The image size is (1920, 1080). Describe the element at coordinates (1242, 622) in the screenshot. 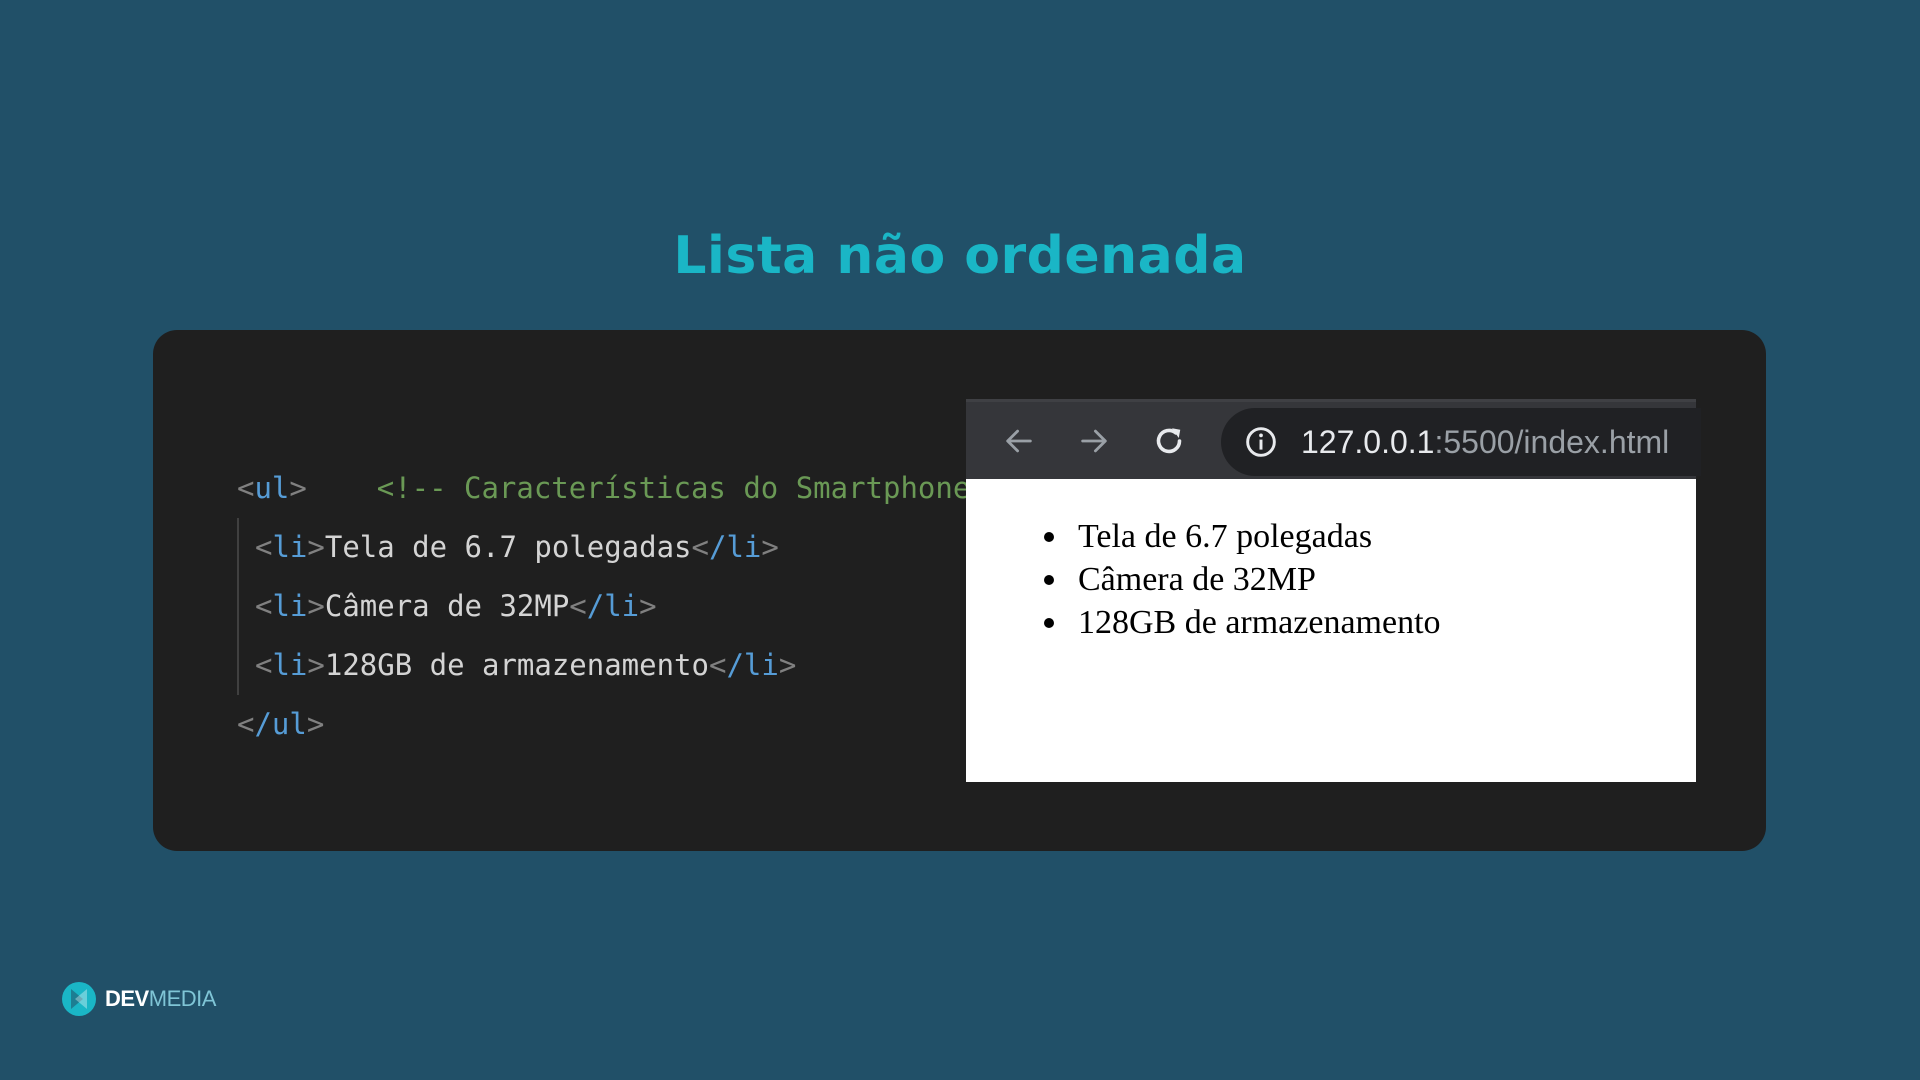

I see `list-item: 128GB de armazenamento` at that location.